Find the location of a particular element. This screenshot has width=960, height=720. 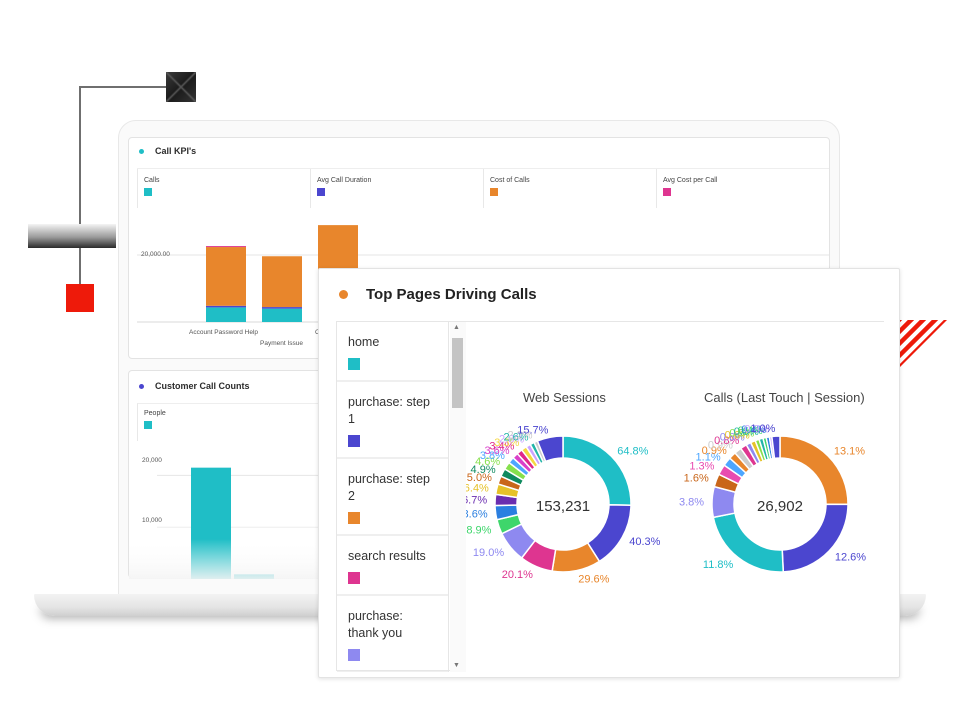

scrollbar-thumb is located at coordinates (457, 373).